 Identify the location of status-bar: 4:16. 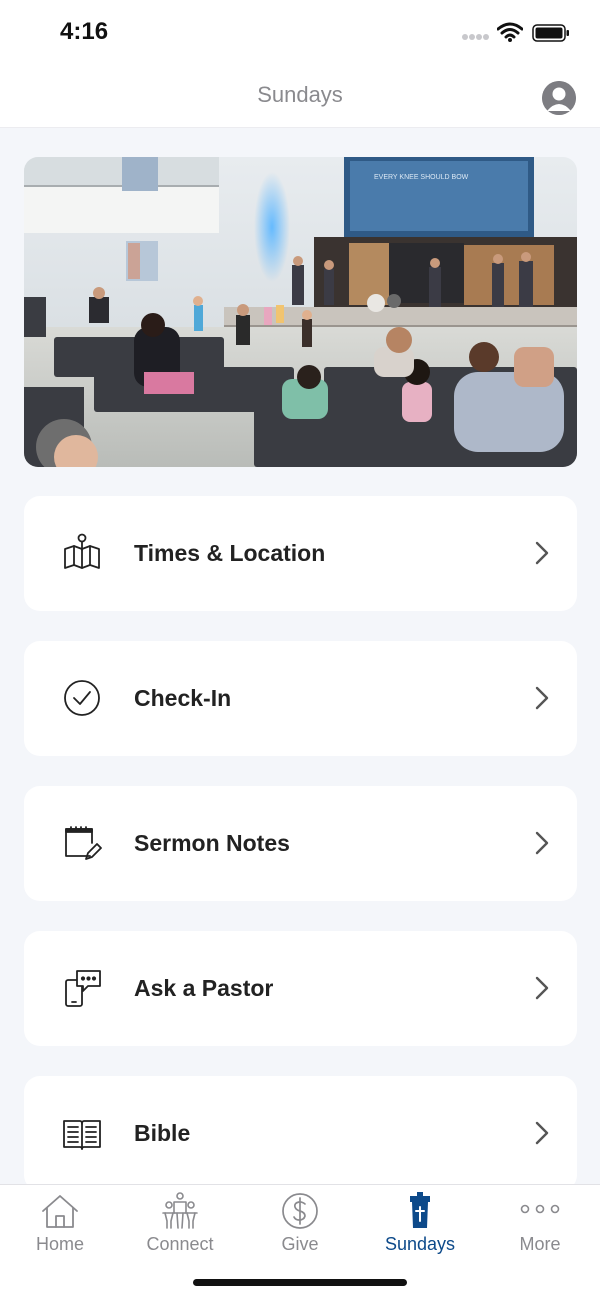
(300, 33).